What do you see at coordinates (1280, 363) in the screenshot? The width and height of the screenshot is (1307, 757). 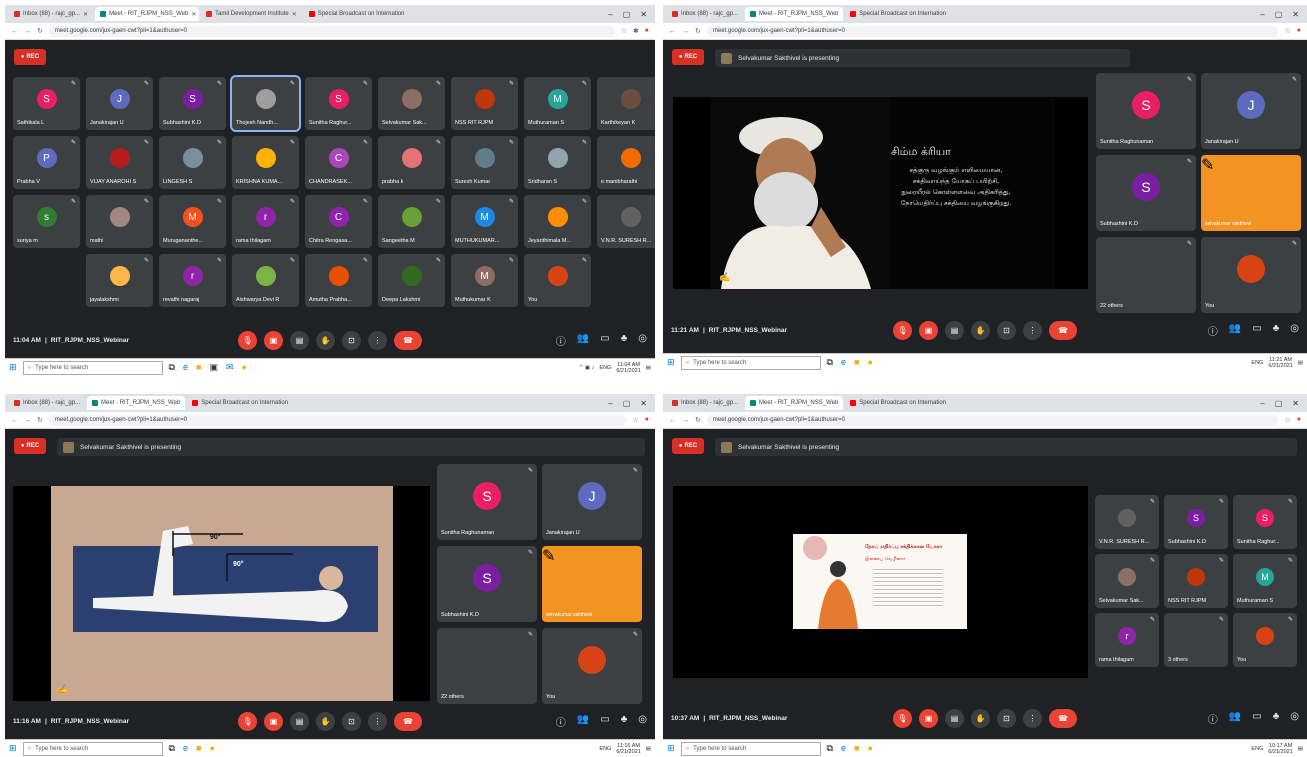 I see `clock: 11:21 AM 6/21/2021` at bounding box center [1280, 363].